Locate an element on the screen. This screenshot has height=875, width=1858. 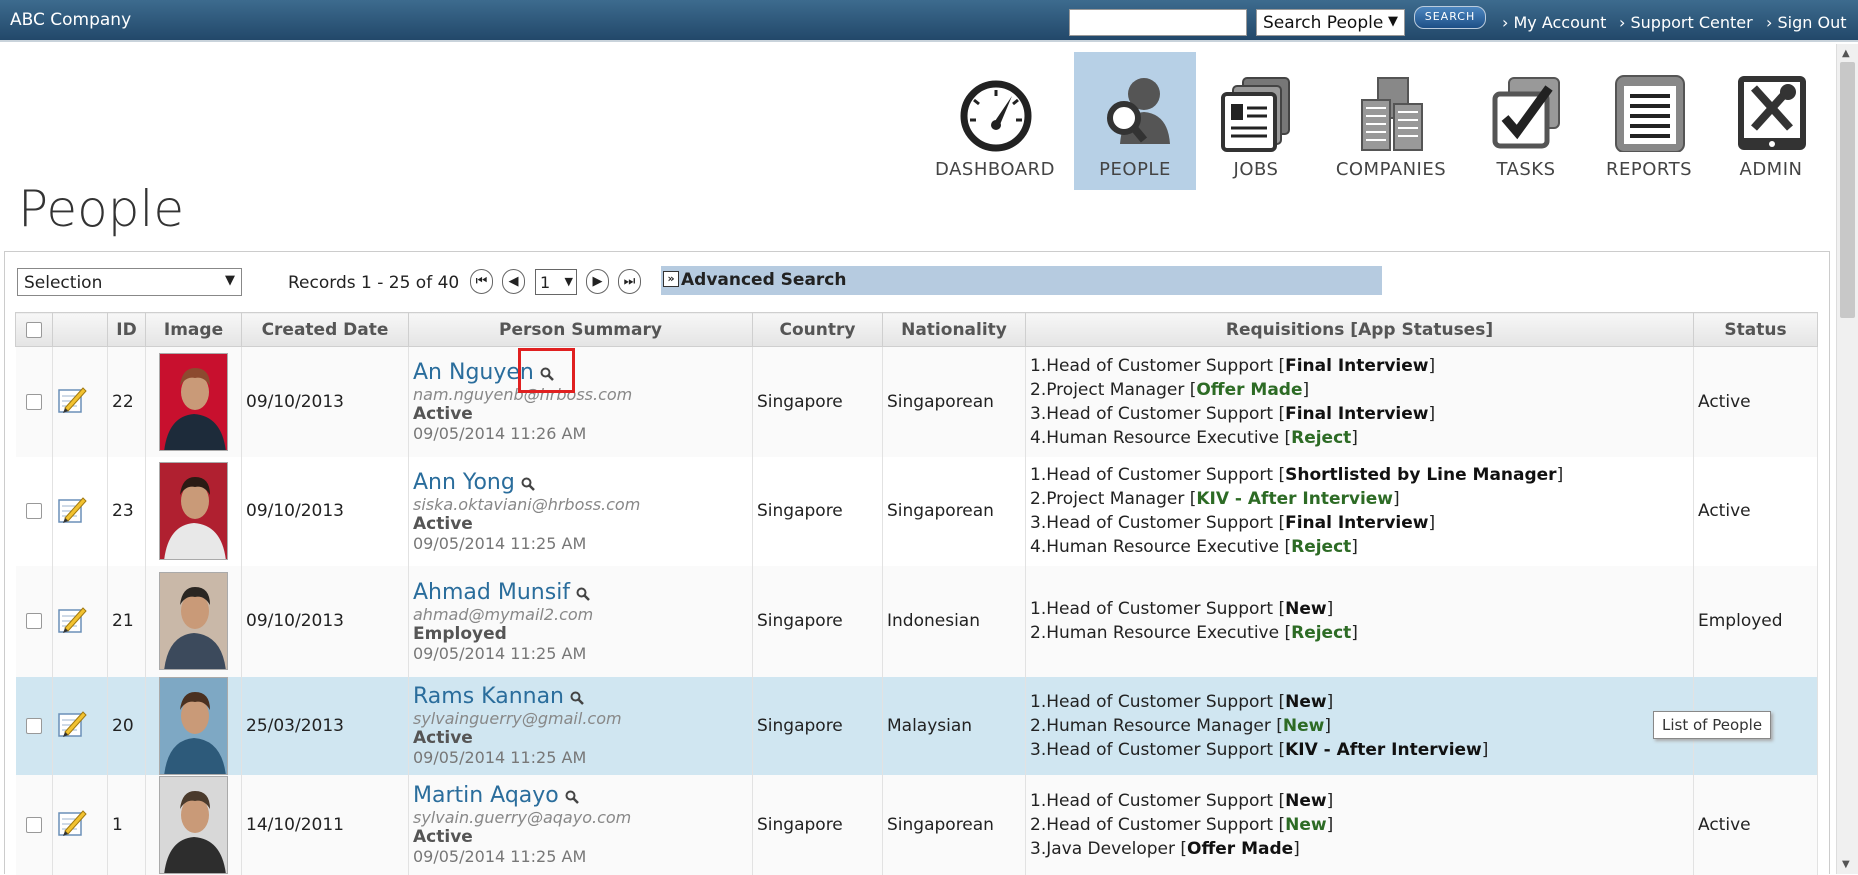
search-button: SEARCH is located at coordinates (1450, 17).